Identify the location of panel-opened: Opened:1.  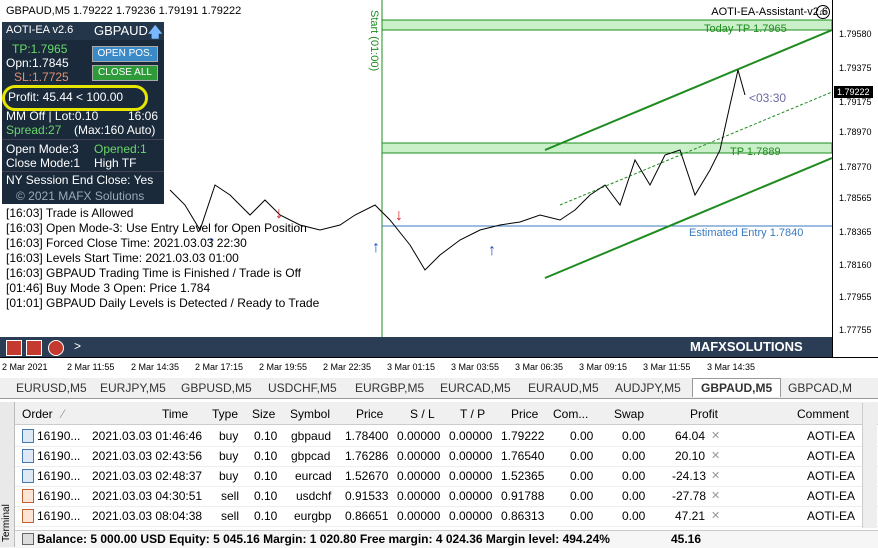
(120, 149).